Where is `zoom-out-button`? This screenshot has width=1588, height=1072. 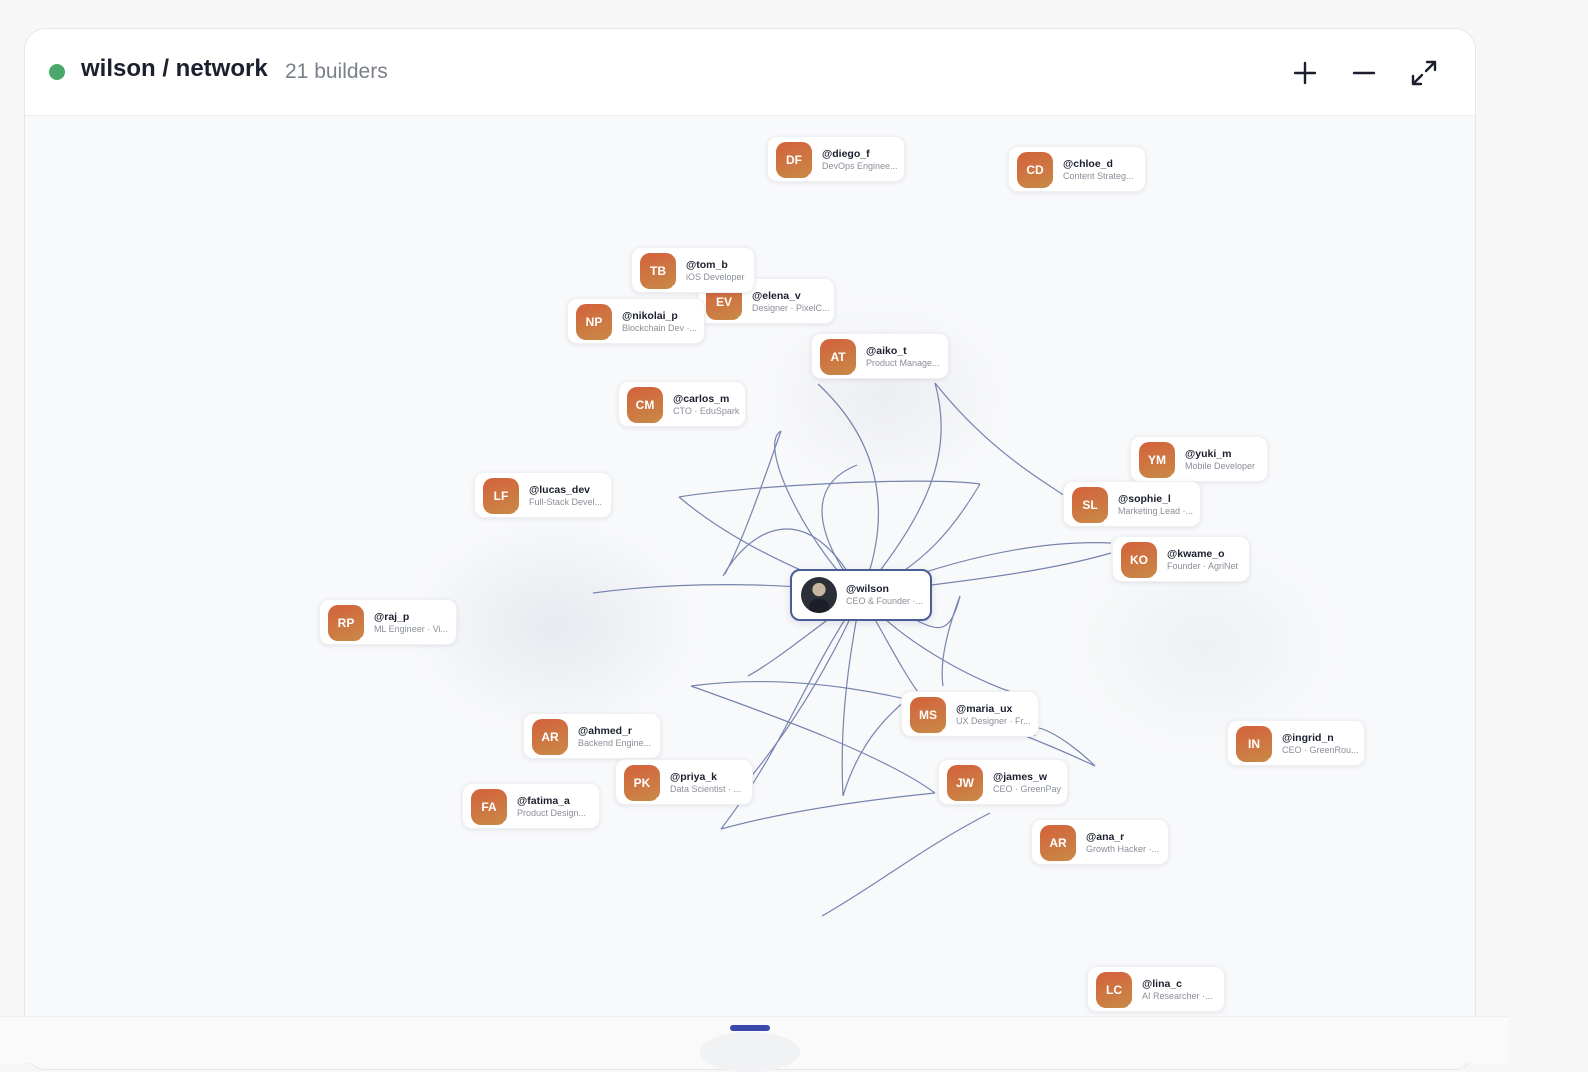 zoom-out-button is located at coordinates (1364, 73).